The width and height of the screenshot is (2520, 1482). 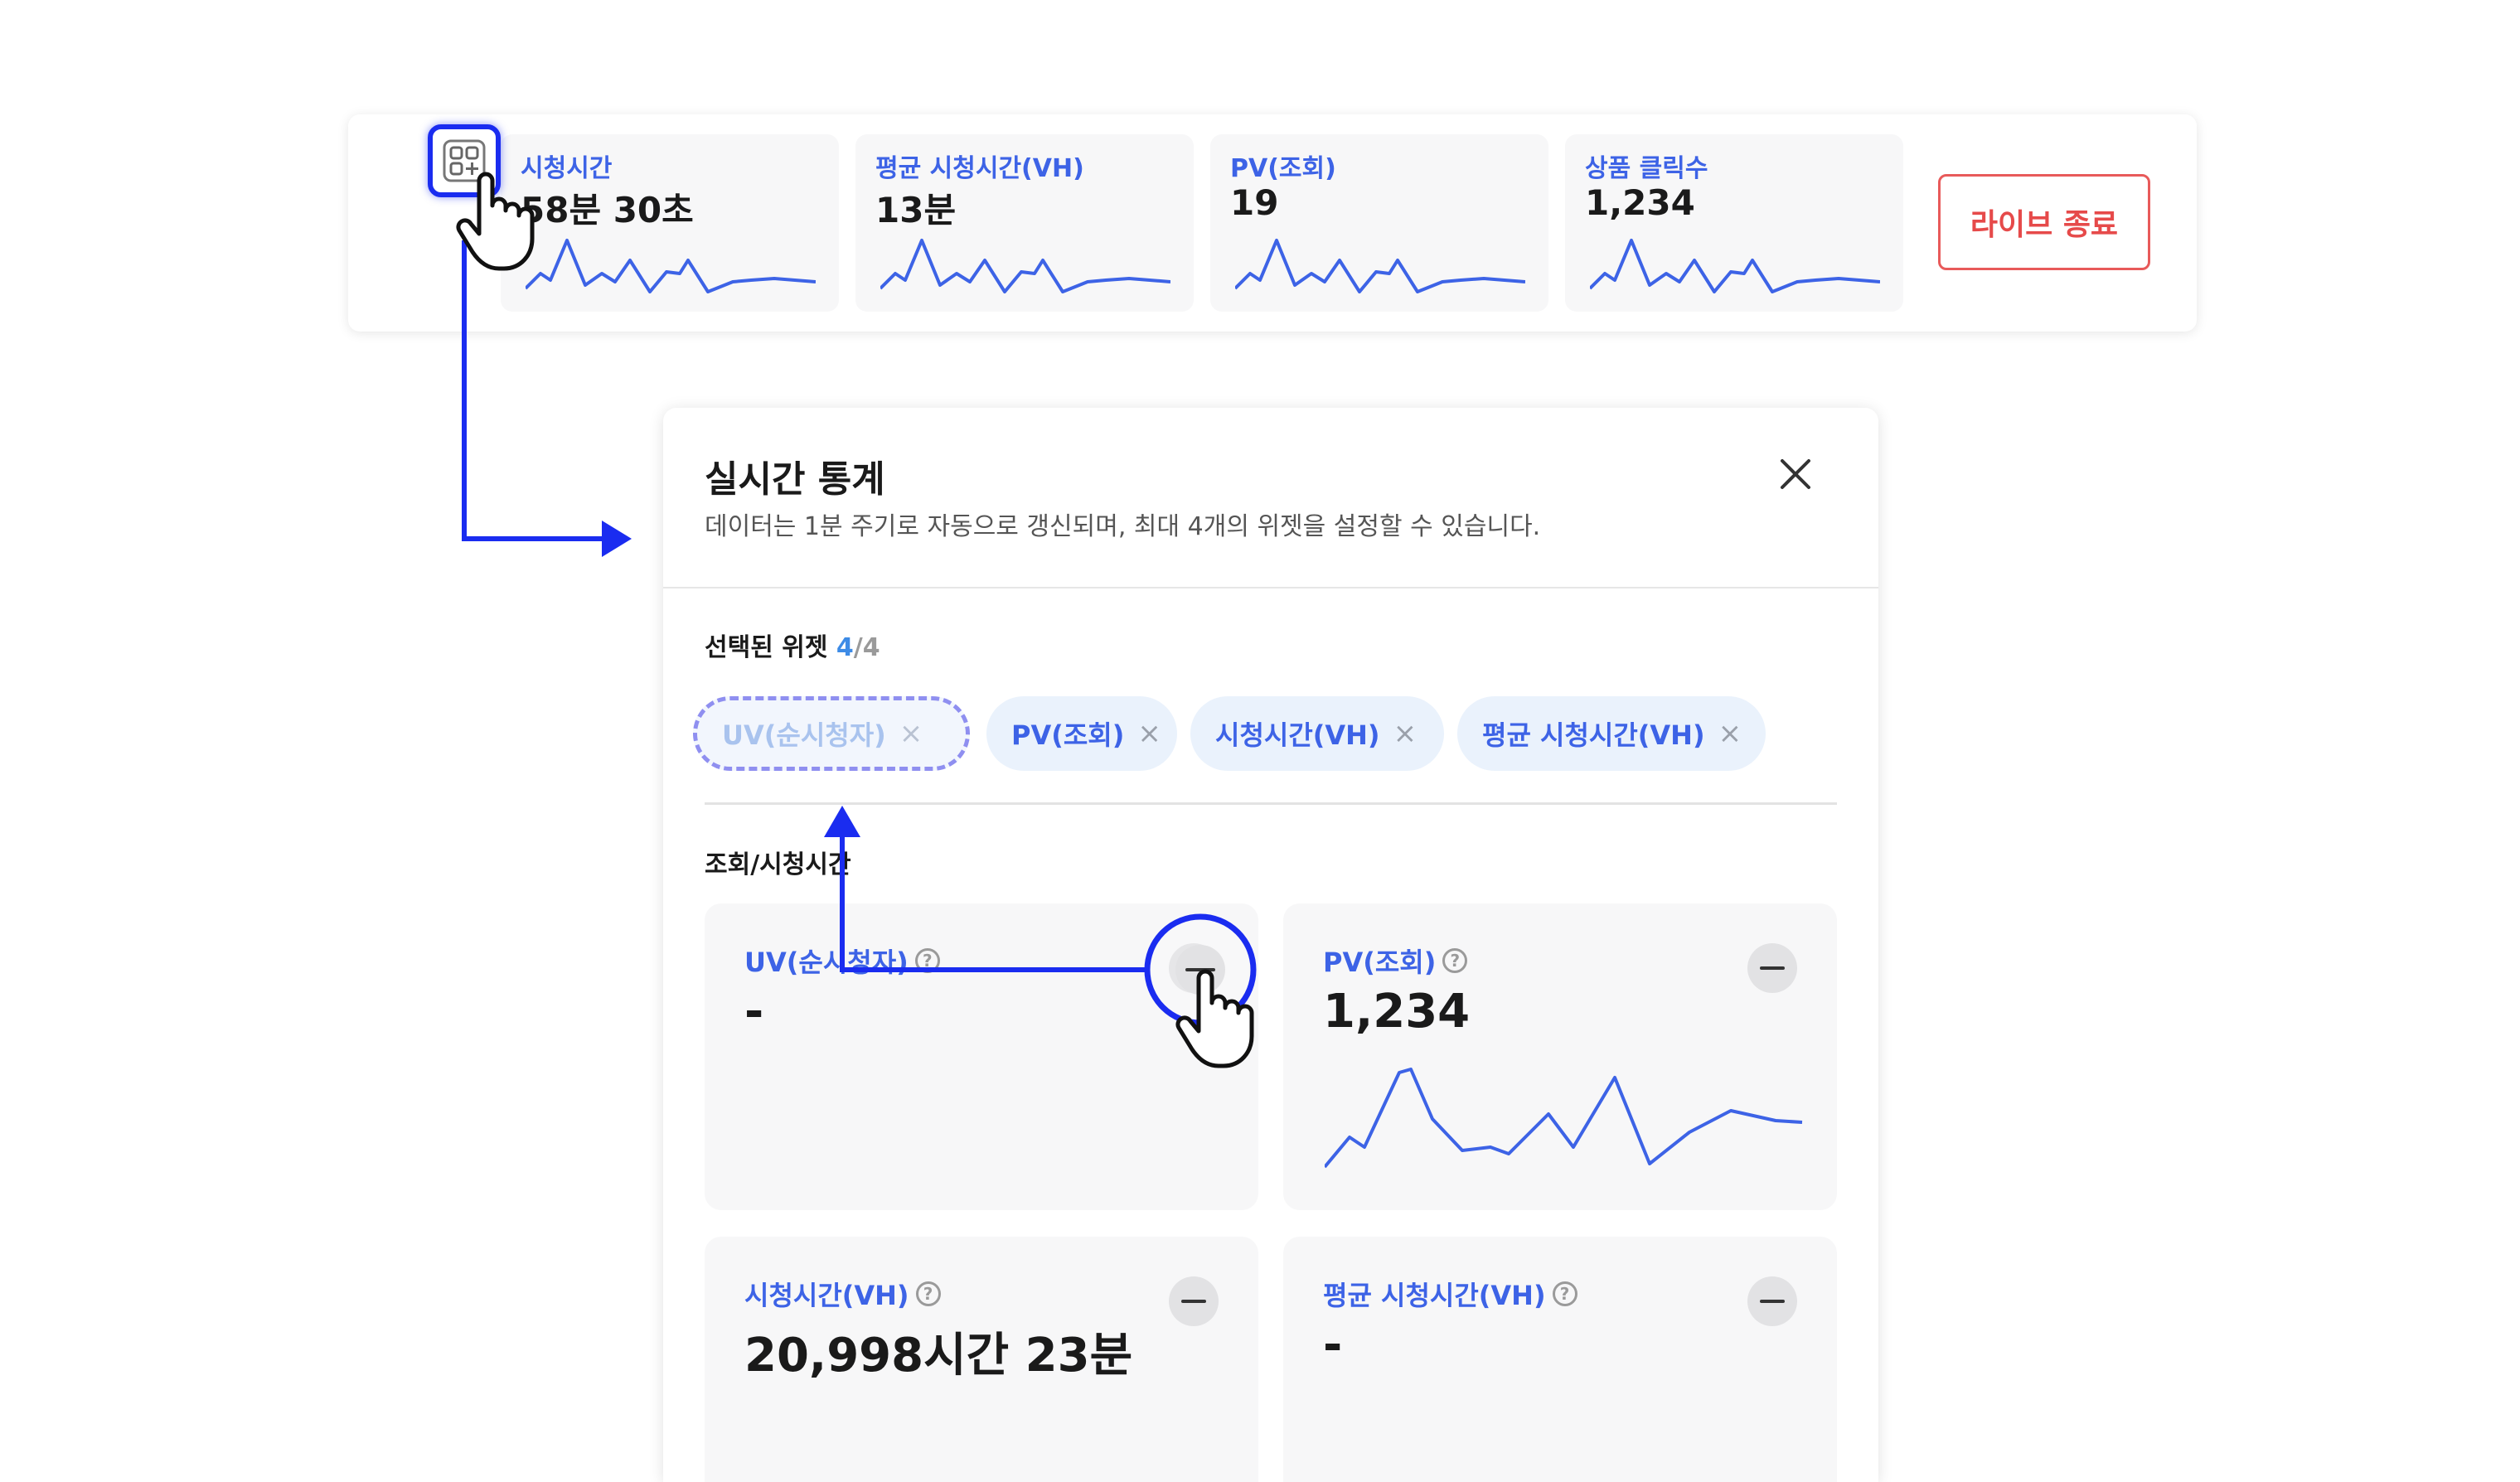 I want to click on widget-value: 1,234, so click(x=1397, y=1012).